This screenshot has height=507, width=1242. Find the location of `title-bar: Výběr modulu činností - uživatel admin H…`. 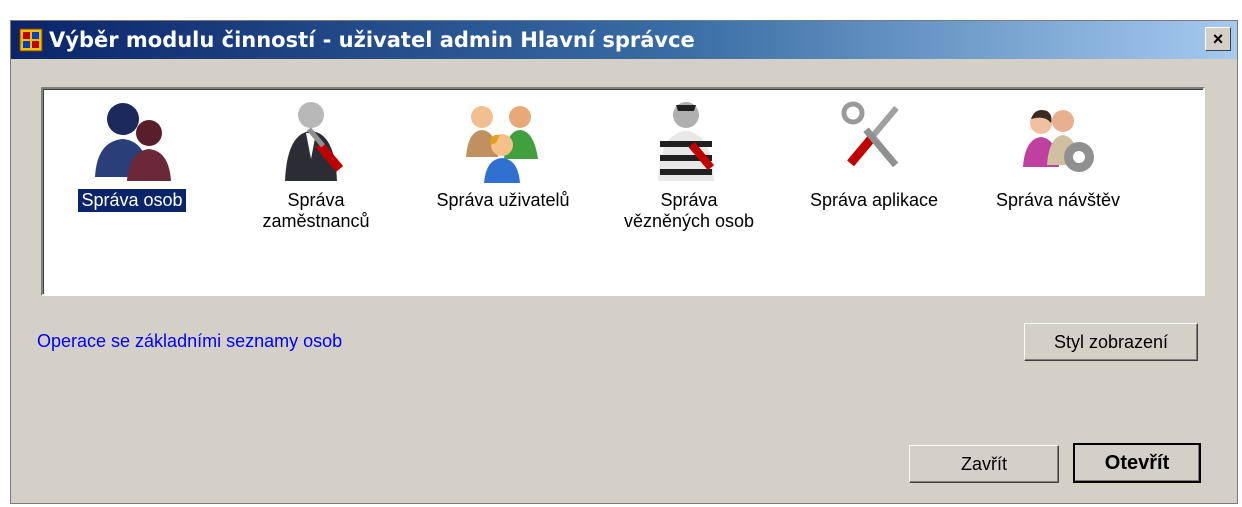

title-bar: Výběr modulu činností - uživatel admin H… is located at coordinates (624, 40).